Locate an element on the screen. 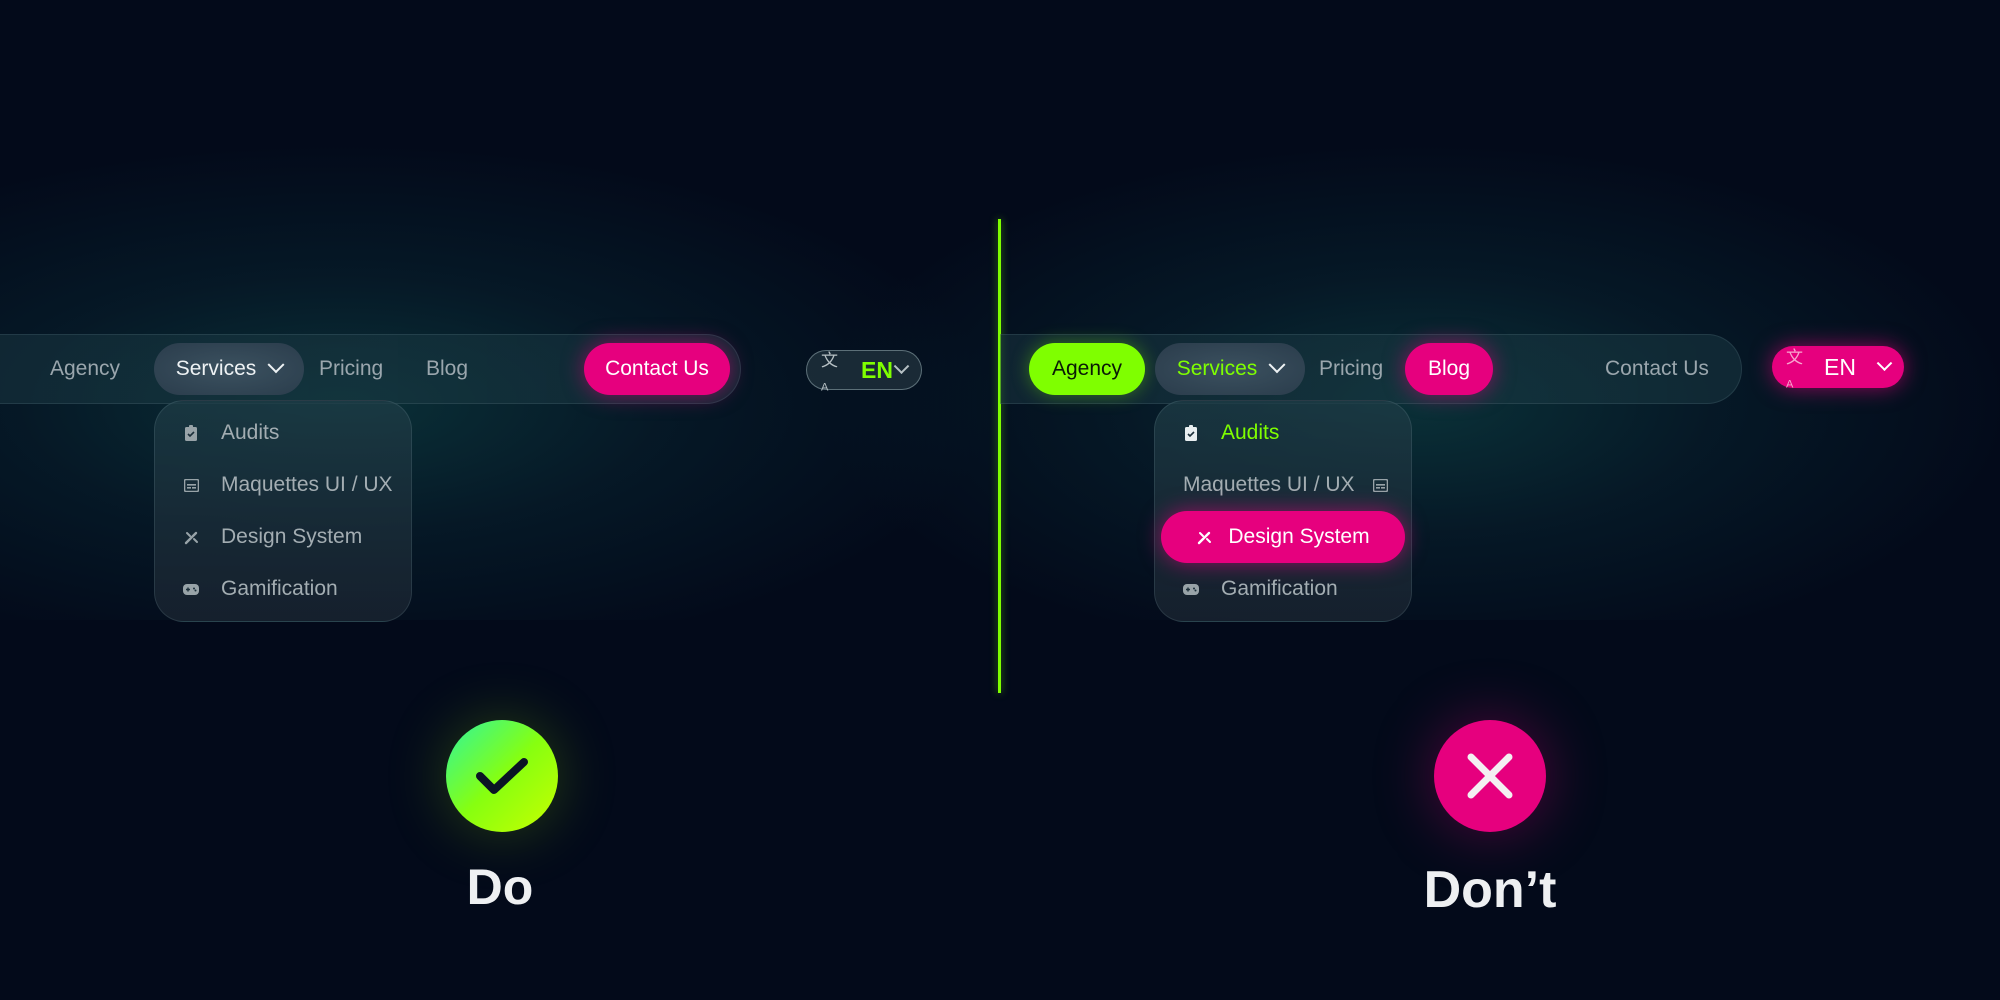 The height and width of the screenshot is (1000, 2000). contact-us-label: Contact Us is located at coordinates (657, 368).